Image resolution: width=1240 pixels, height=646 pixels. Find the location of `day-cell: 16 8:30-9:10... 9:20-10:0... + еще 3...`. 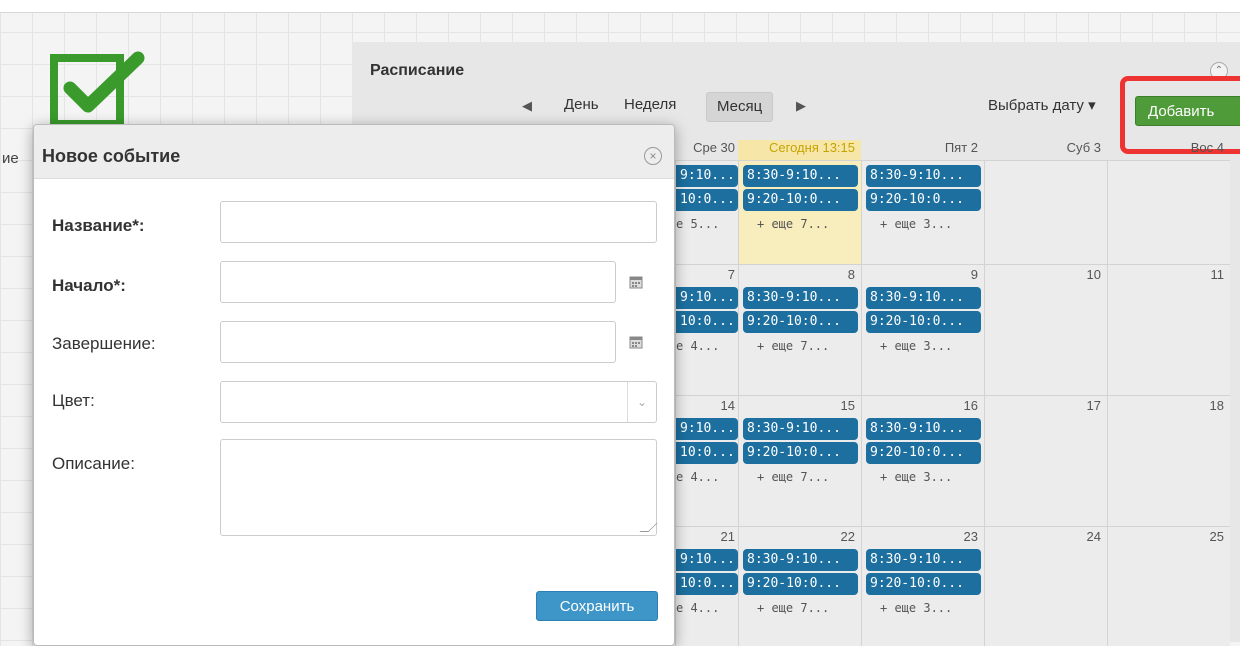

day-cell: 16 8:30-9:10... 9:20-10:0... + еще 3... is located at coordinates (922, 460).